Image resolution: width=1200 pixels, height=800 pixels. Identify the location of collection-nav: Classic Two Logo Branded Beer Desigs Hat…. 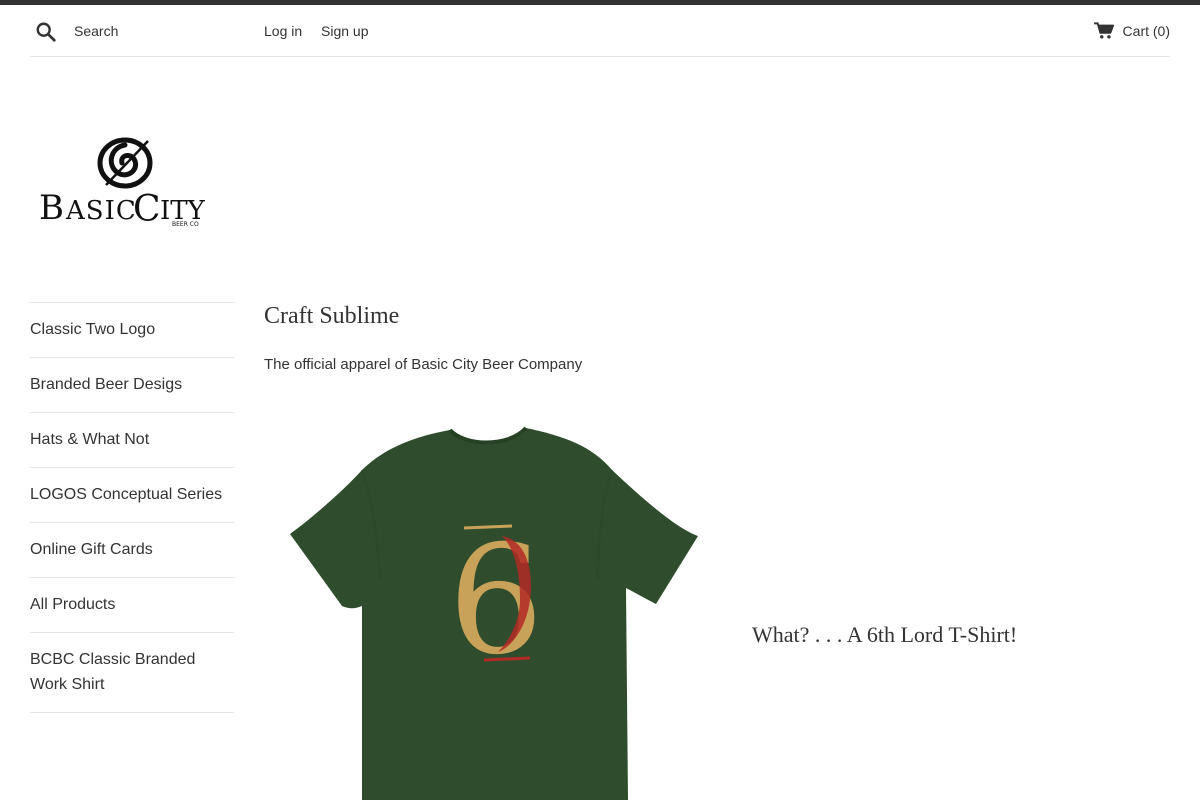
(132, 507).